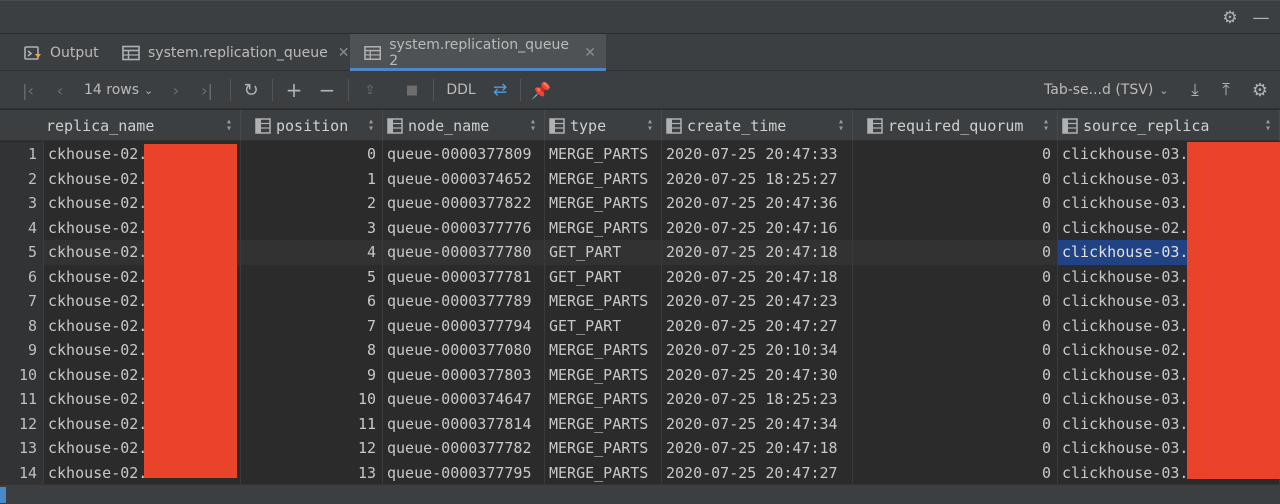 Image resolution: width=1280 pixels, height=504 pixels. What do you see at coordinates (464, 399) in the screenshot?
I see `cell-node-name: queue-0000374647` at bounding box center [464, 399].